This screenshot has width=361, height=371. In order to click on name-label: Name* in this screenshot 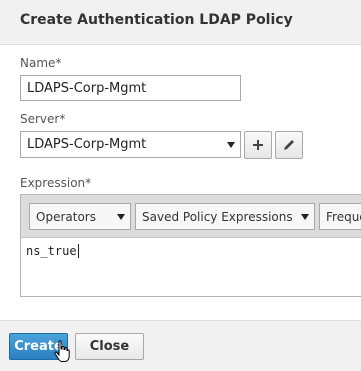, I will do `click(41, 63)`.